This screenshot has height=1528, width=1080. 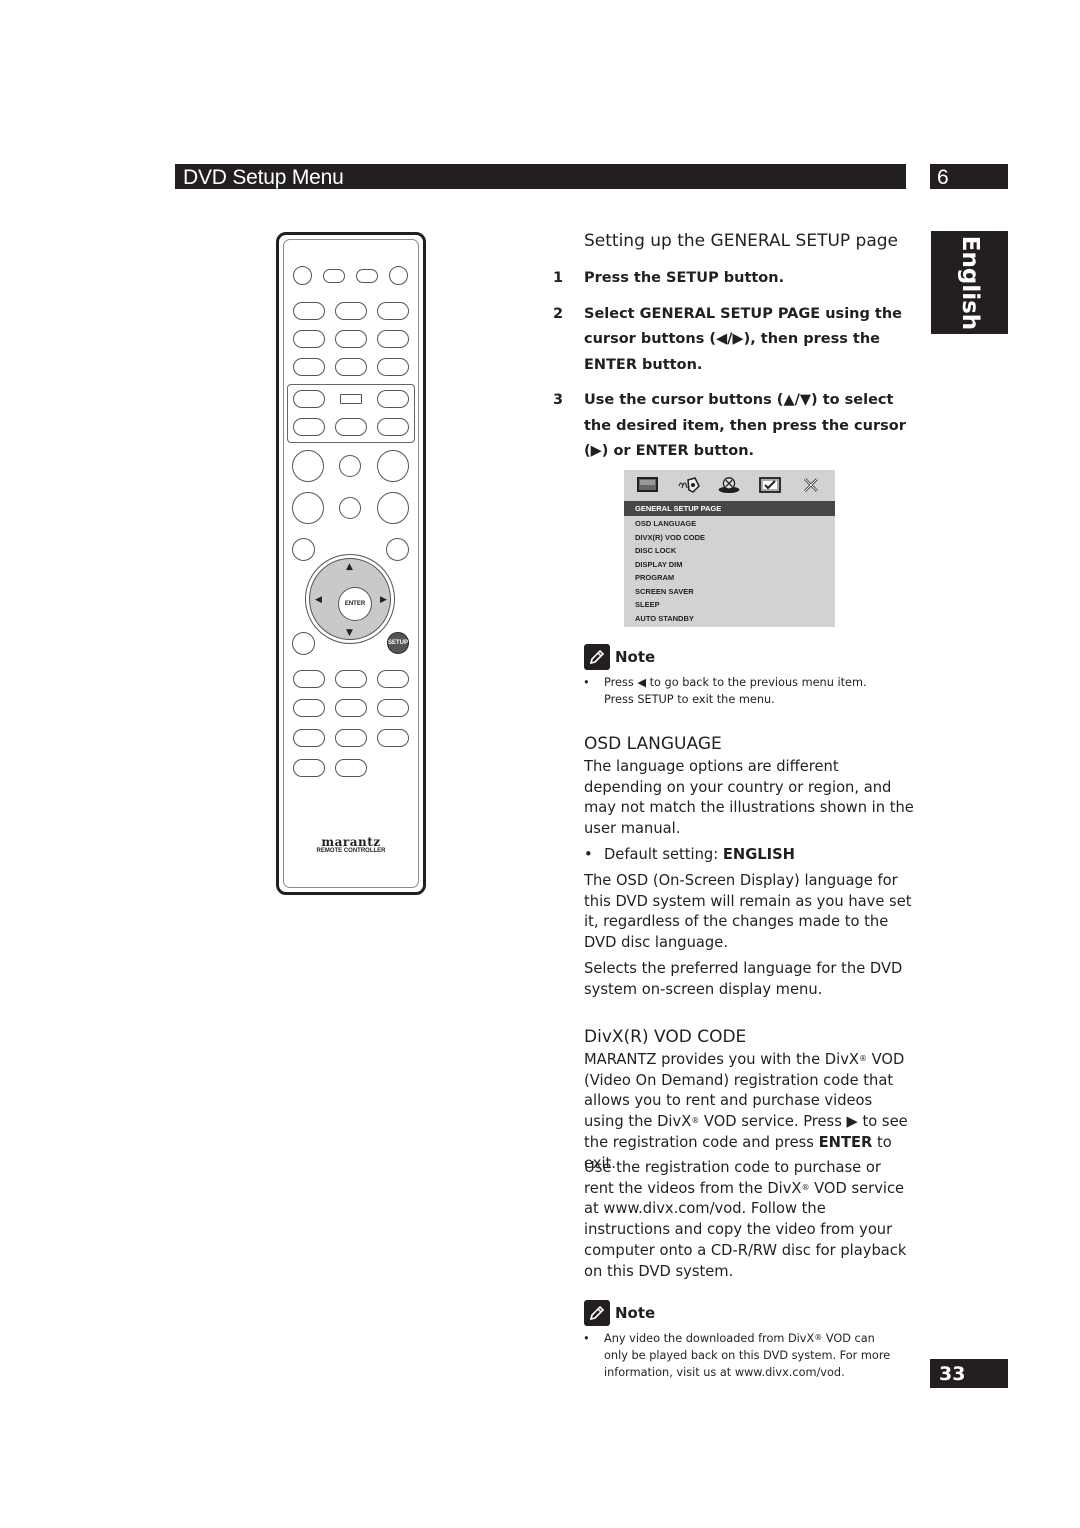 I want to click on remote-display-window, so click(x=351, y=399).